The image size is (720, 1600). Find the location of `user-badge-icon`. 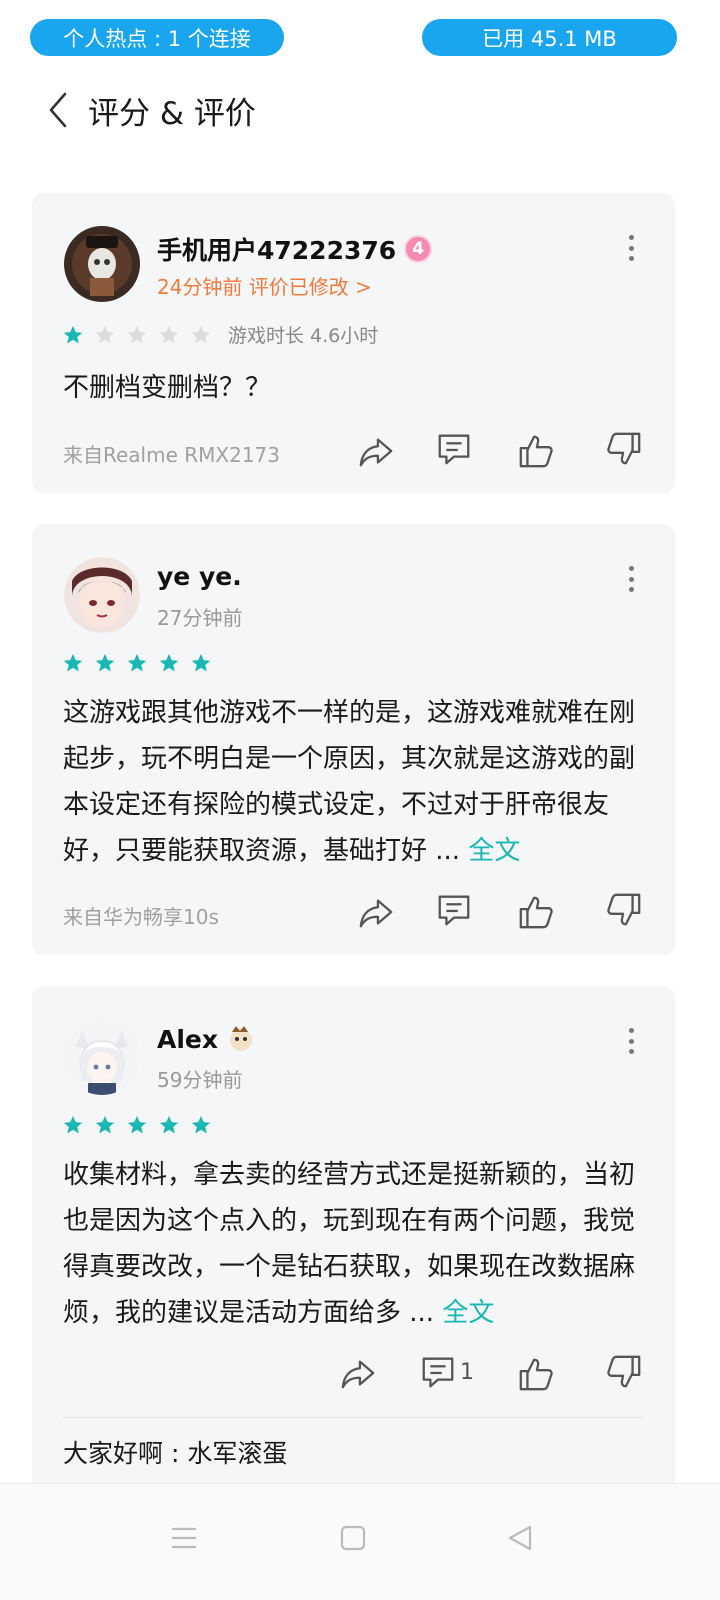

user-badge-icon is located at coordinates (241, 1038).